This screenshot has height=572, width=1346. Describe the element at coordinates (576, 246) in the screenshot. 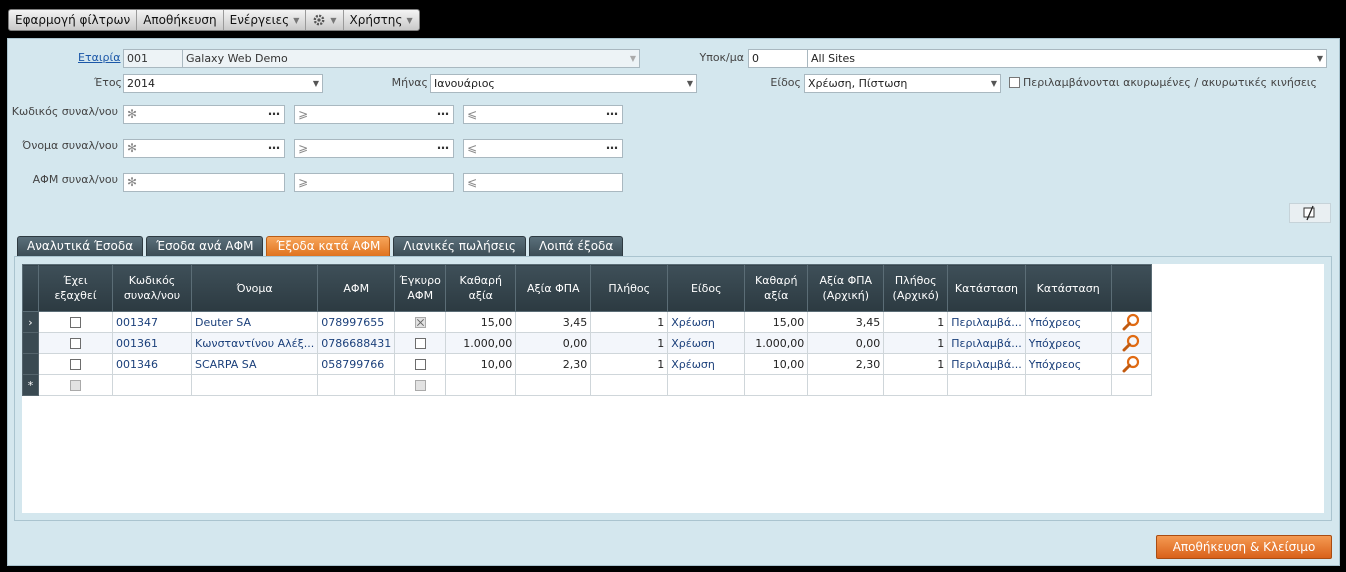

I see `tab-other-expenses: Λοιπά έξοδα` at that location.